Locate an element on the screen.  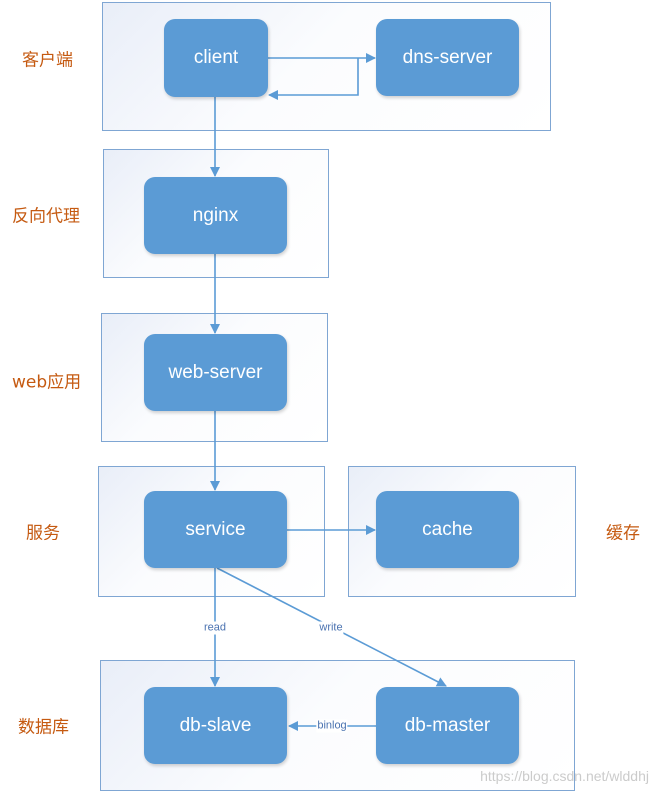
node-dns-server: dns-server is located at coordinates (447, 57).